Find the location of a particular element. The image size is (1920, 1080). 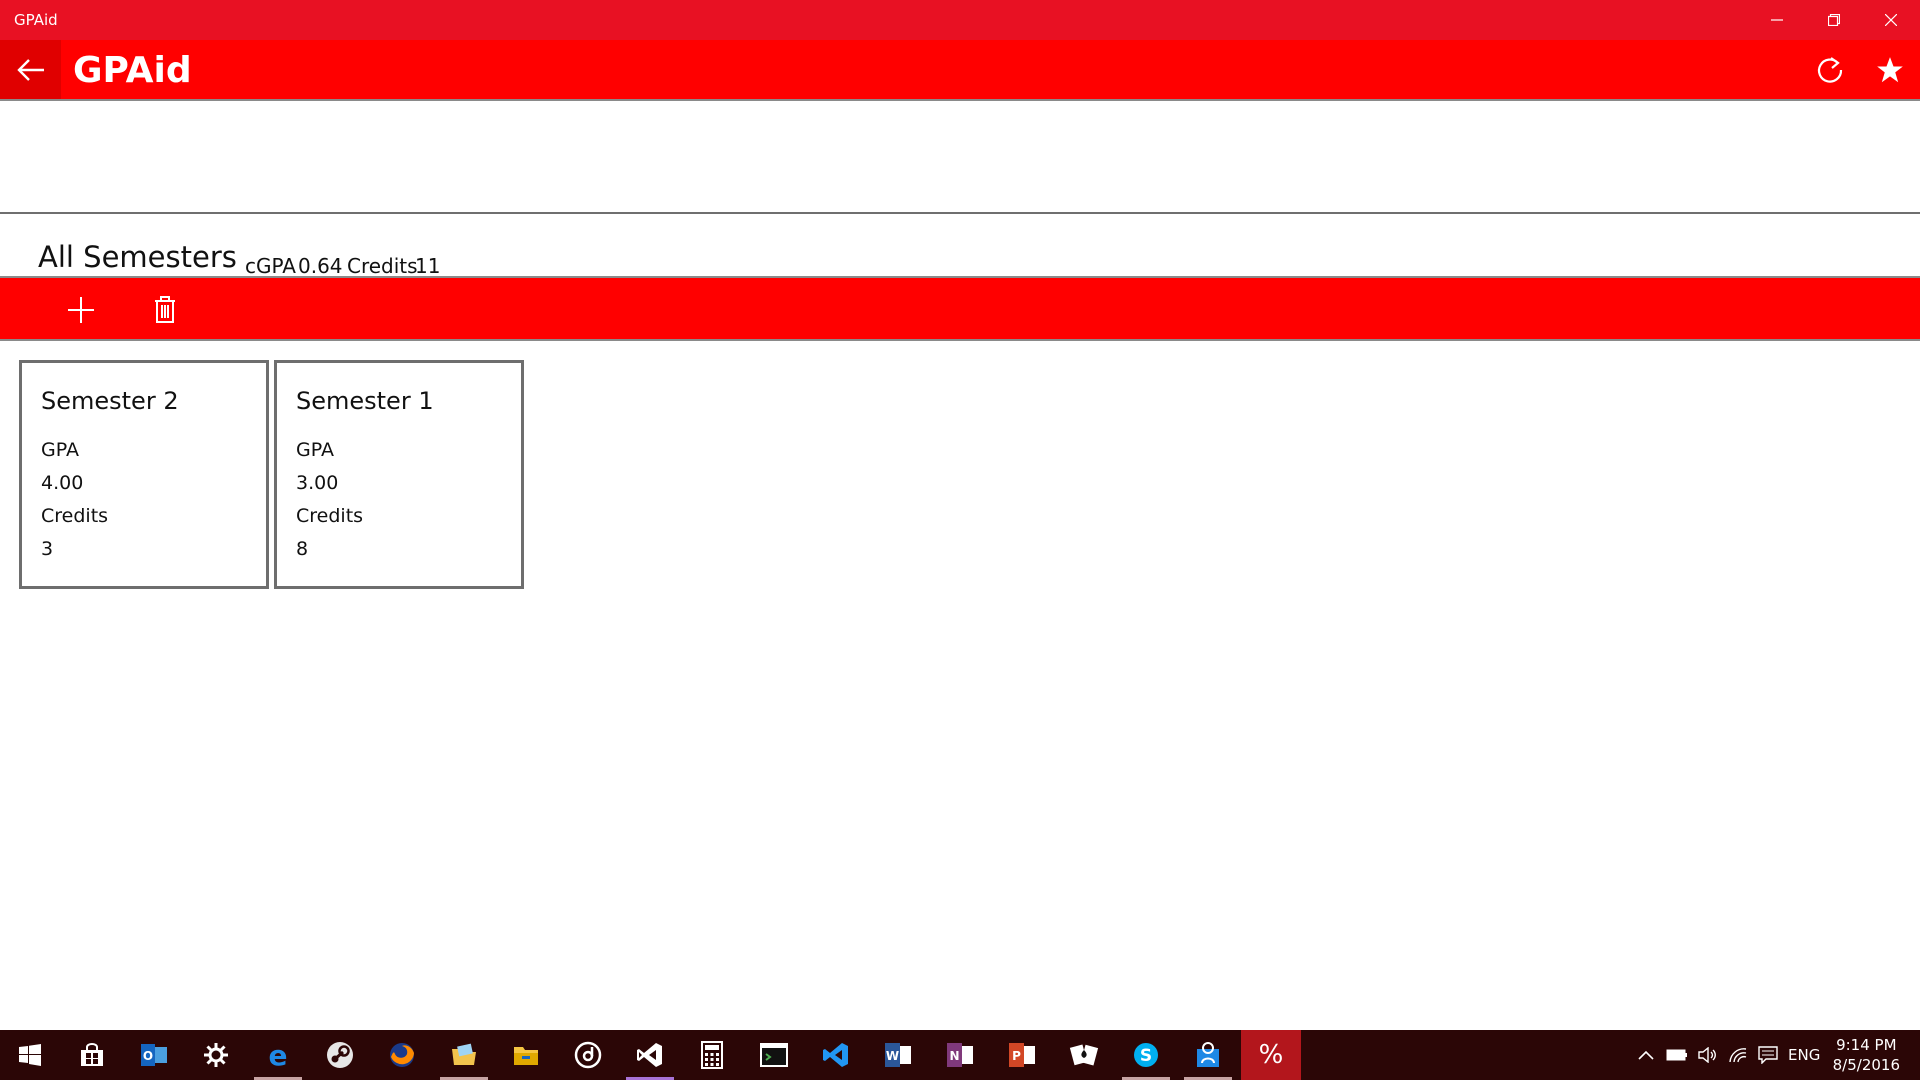

visual-studio-icon is located at coordinates (649, 1055).